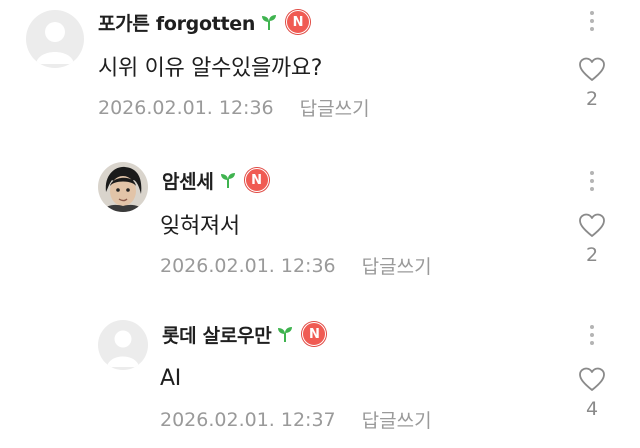 Image resolution: width=640 pixels, height=448 pixels. I want to click on author-name: 암센세, so click(188, 180).